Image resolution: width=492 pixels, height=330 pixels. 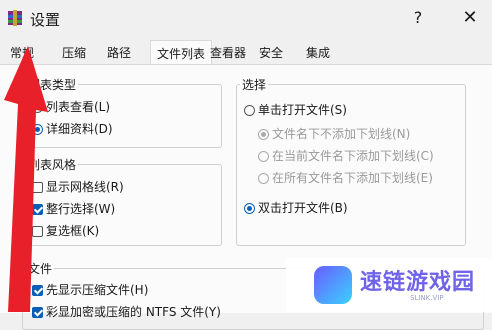 What do you see at coordinates (249, 110) in the screenshot?
I see `radio-off-icon` at bounding box center [249, 110].